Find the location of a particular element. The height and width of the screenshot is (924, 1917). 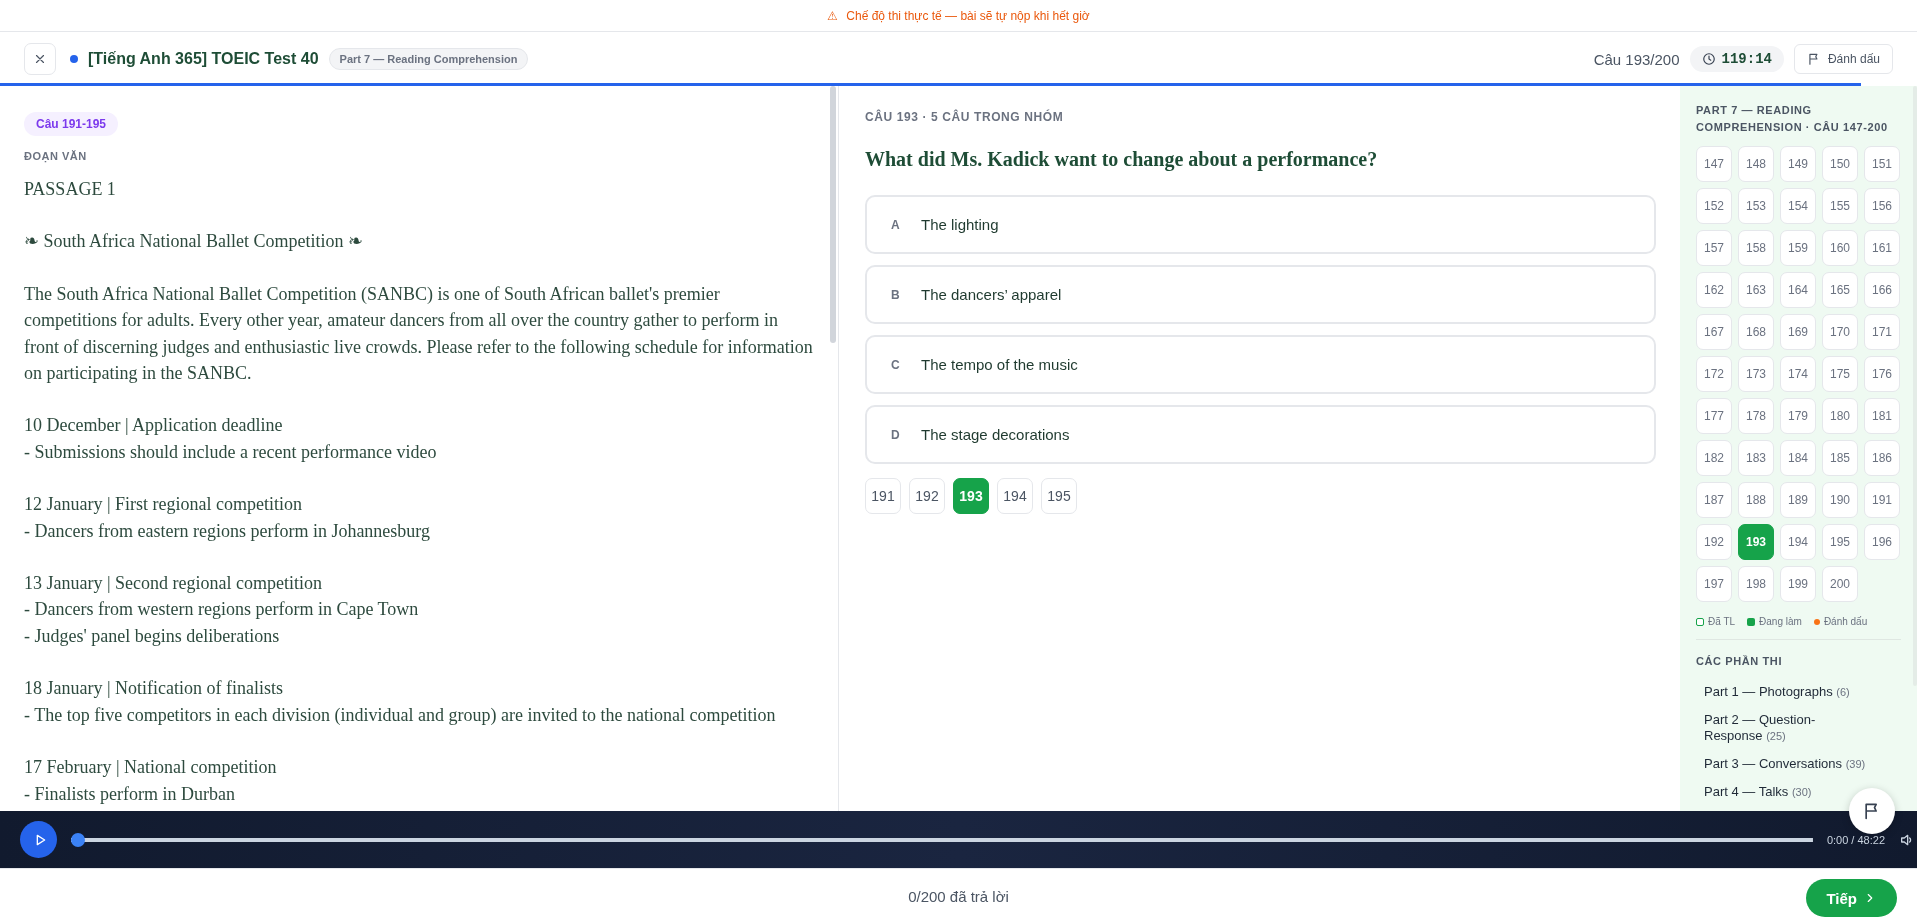

section-link: Part 4 — Talks (30) is located at coordinates (1758, 792).